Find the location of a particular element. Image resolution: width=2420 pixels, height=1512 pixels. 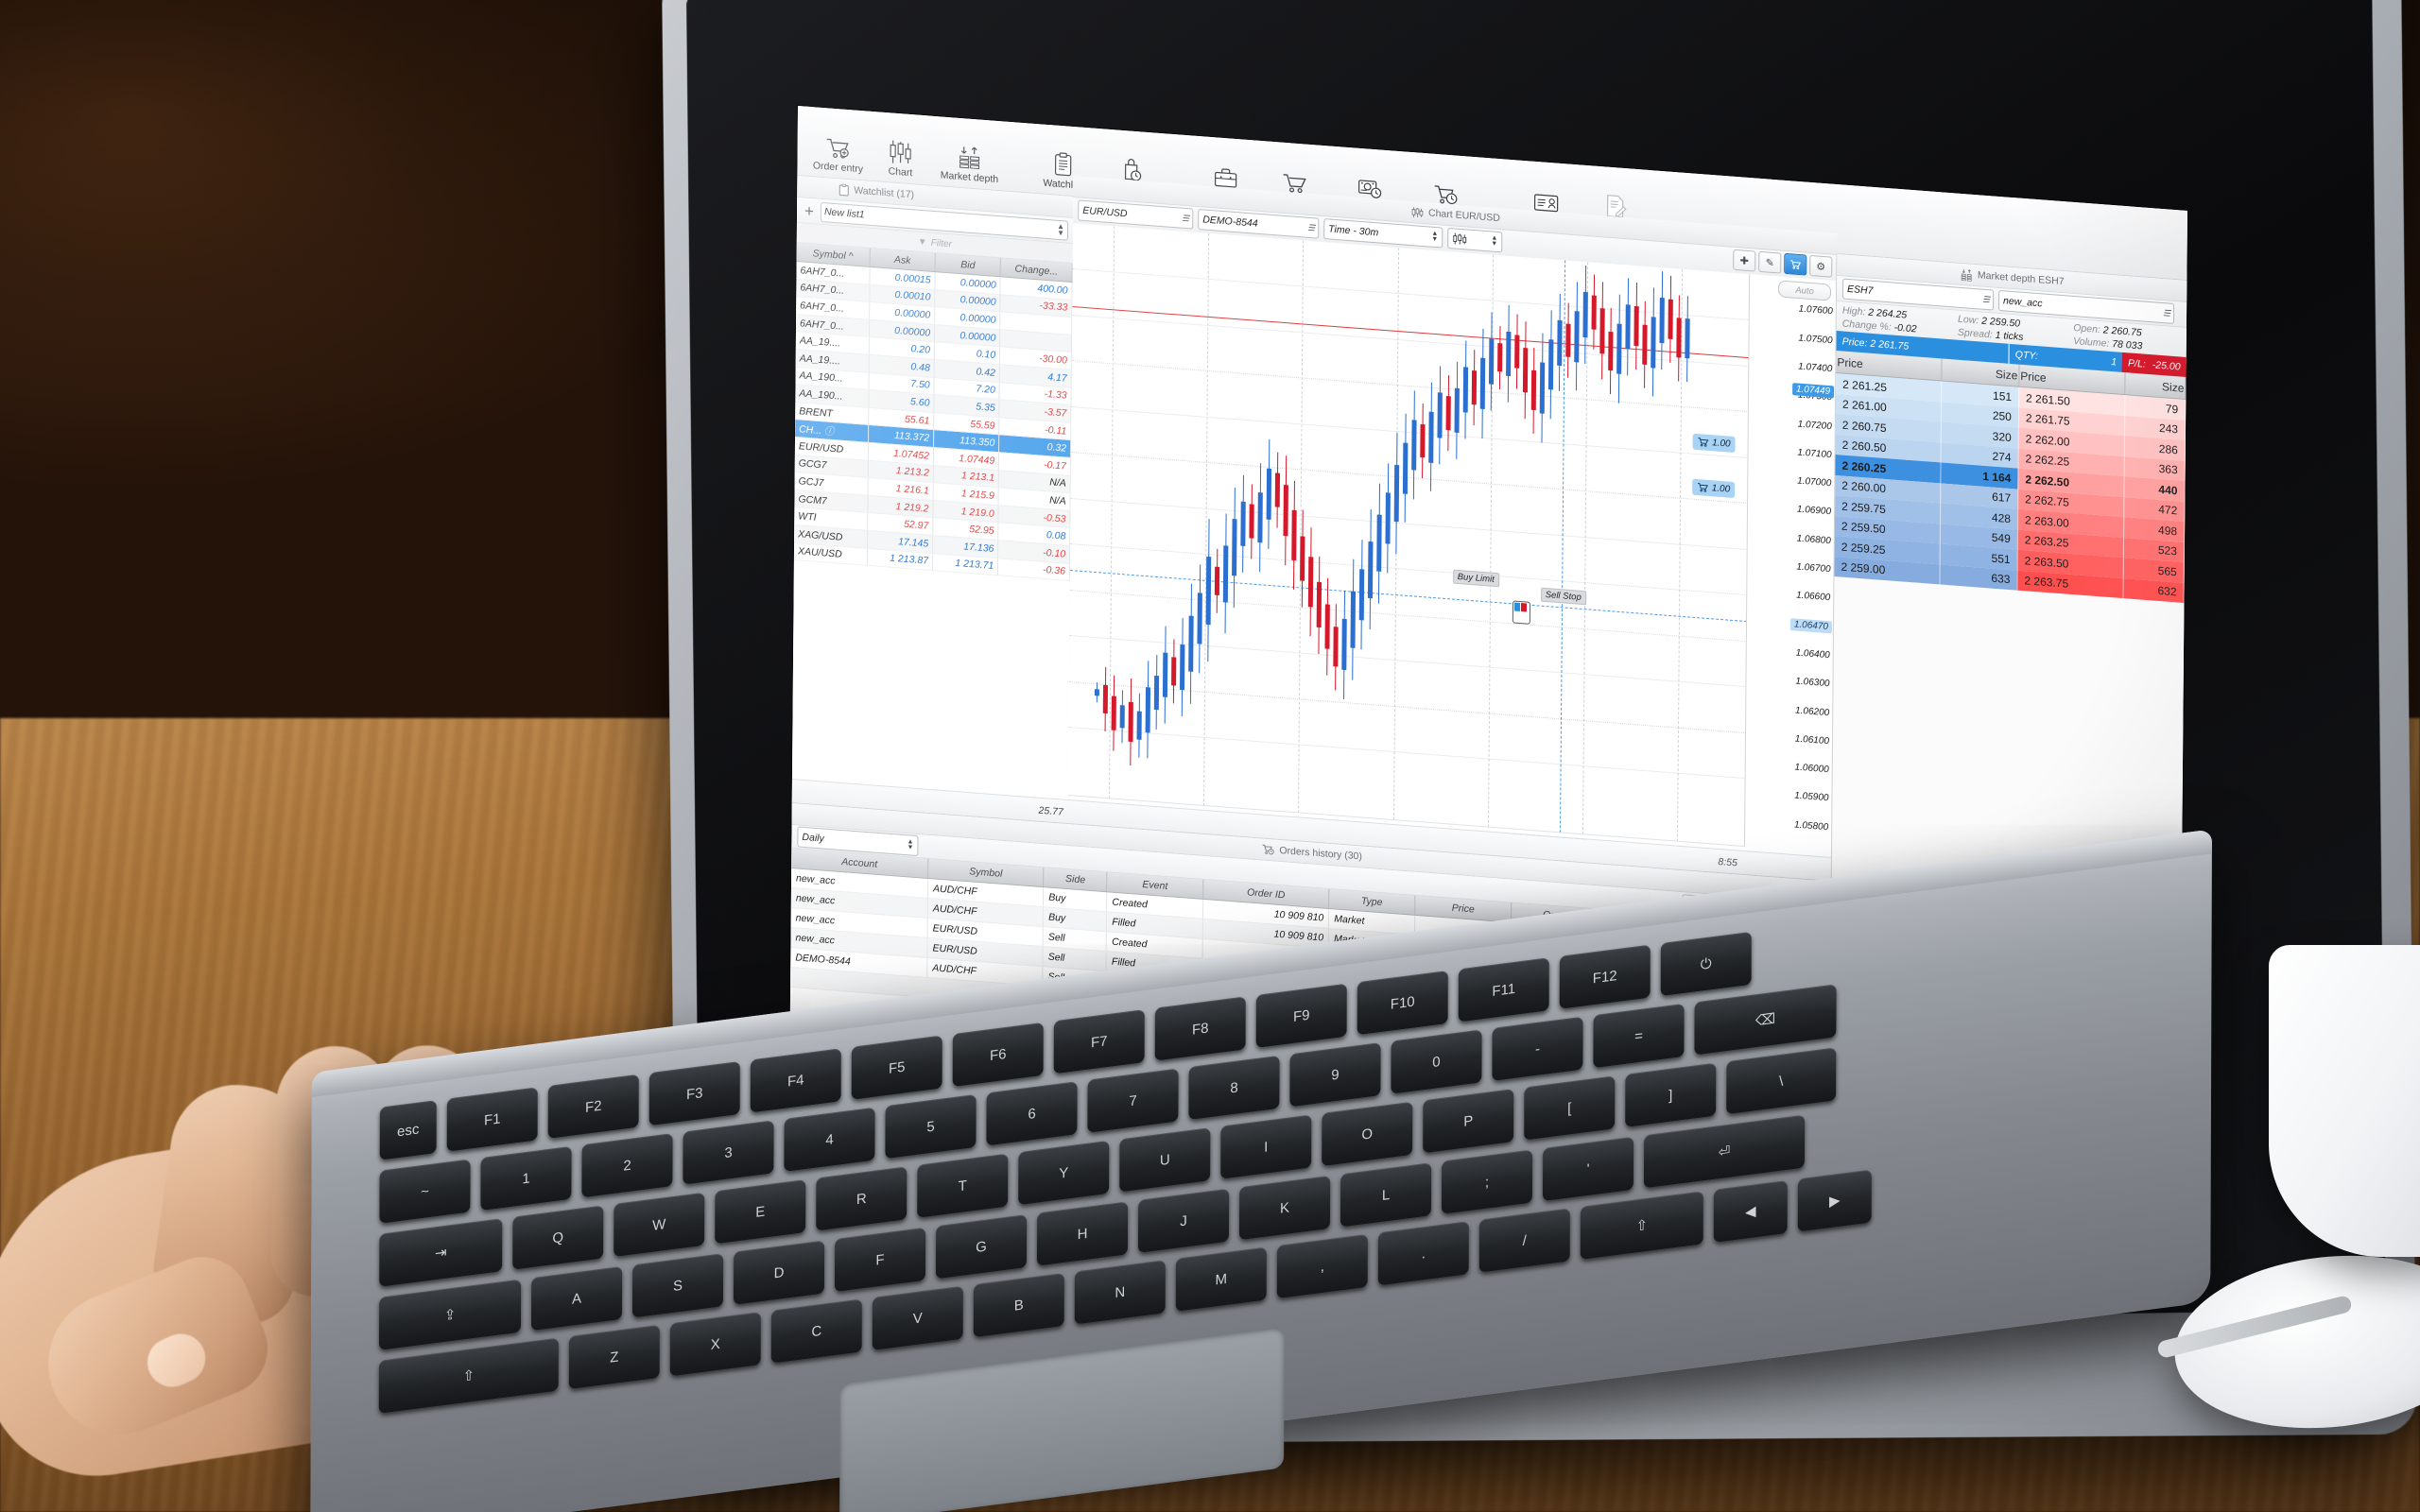

key-F9: F9 is located at coordinates (1301, 1016).